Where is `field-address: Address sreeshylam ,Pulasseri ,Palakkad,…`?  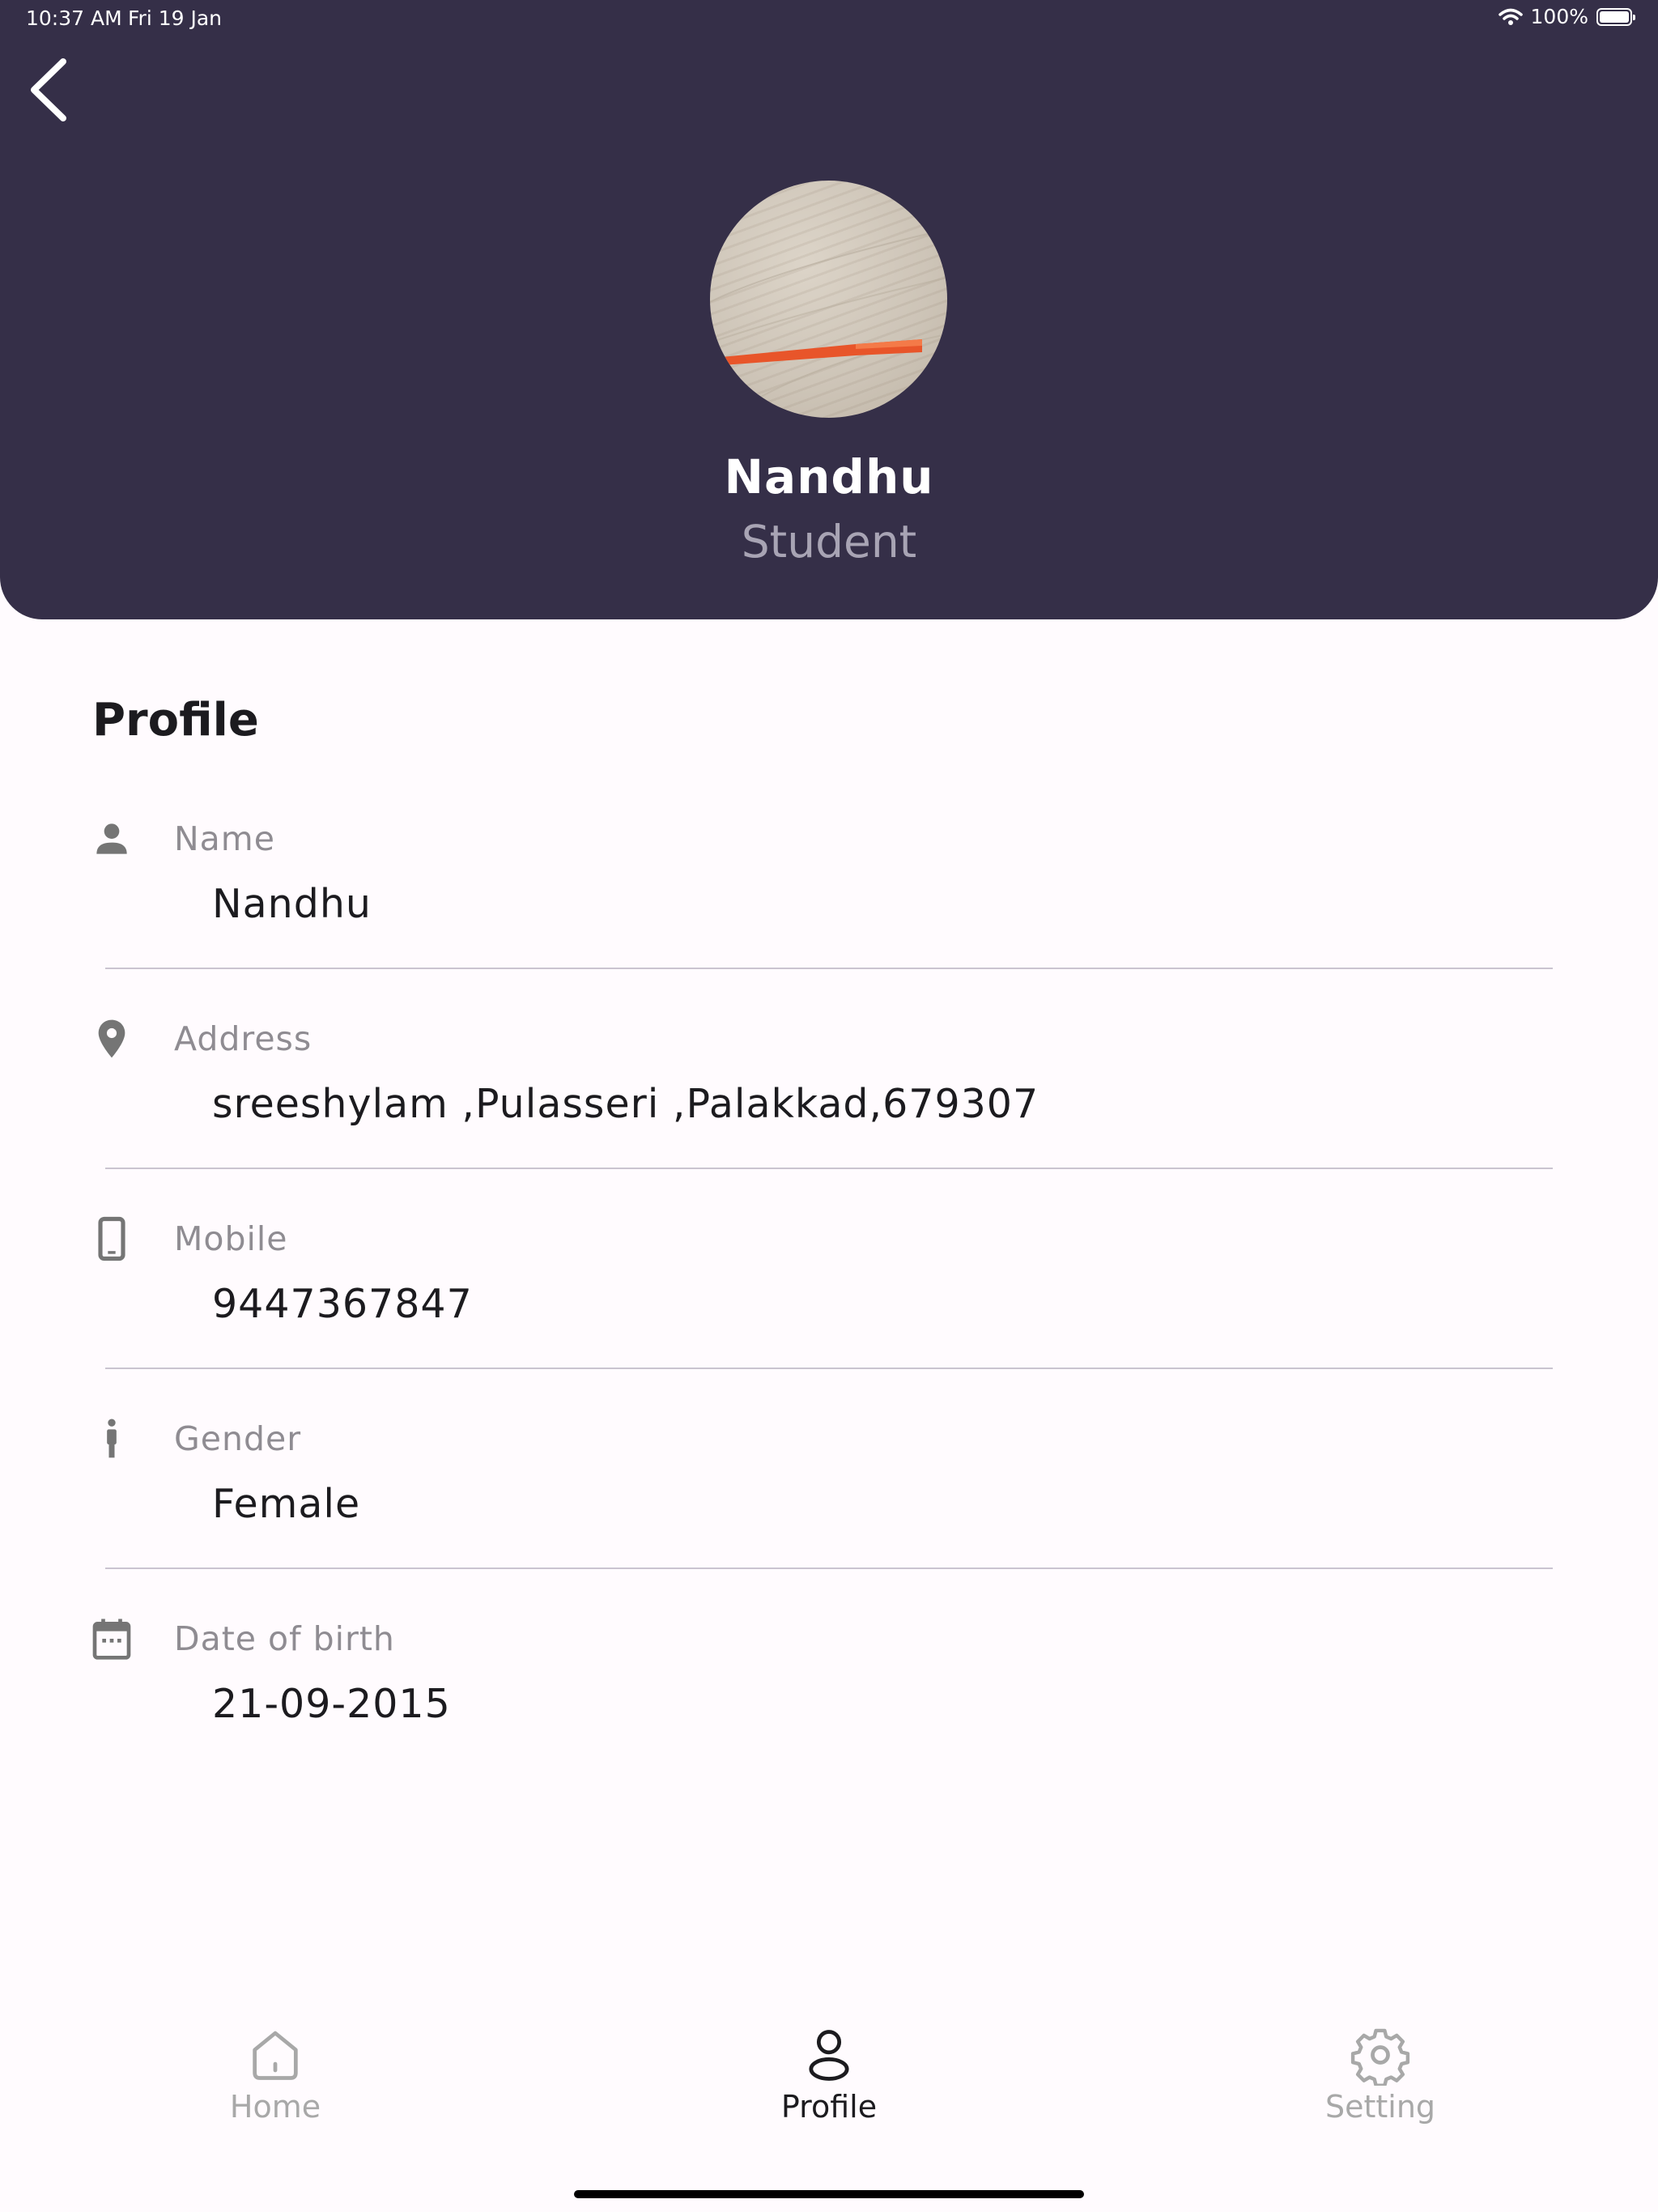
field-address: Address sreeshylam ,Pulasseri ,Palakkad,… is located at coordinates (829, 1116).